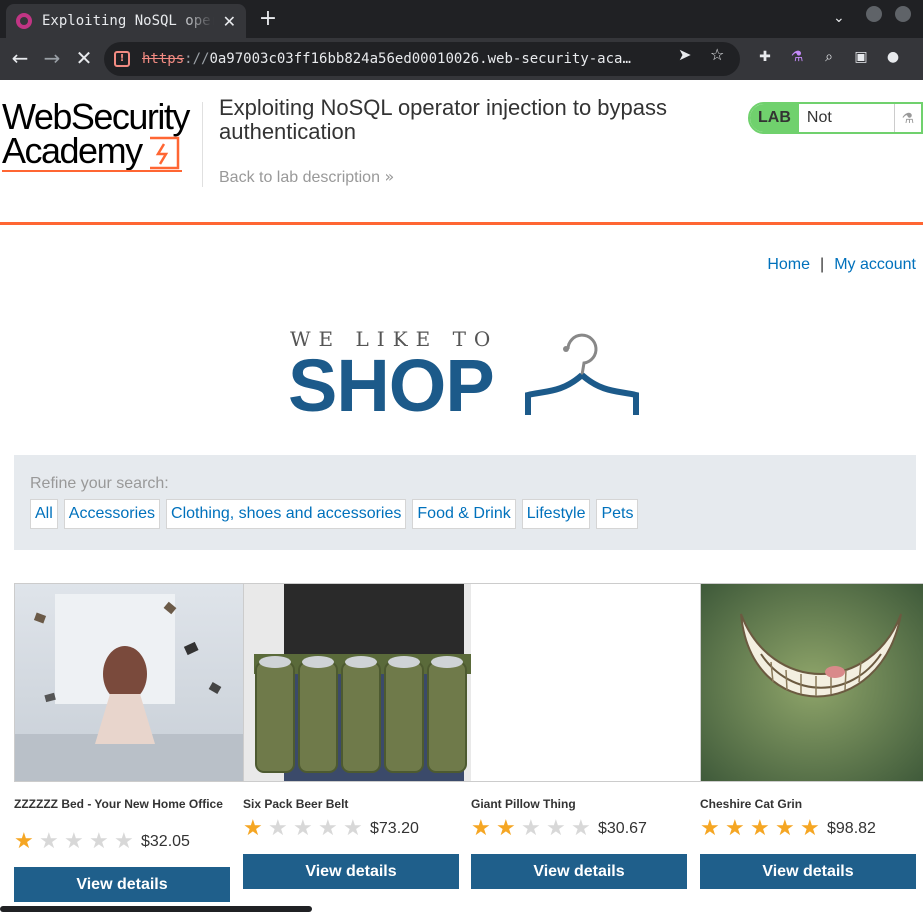  What do you see at coordinates (751, 804) in the screenshot?
I see `product-name: Cheshire Cat Grin` at bounding box center [751, 804].